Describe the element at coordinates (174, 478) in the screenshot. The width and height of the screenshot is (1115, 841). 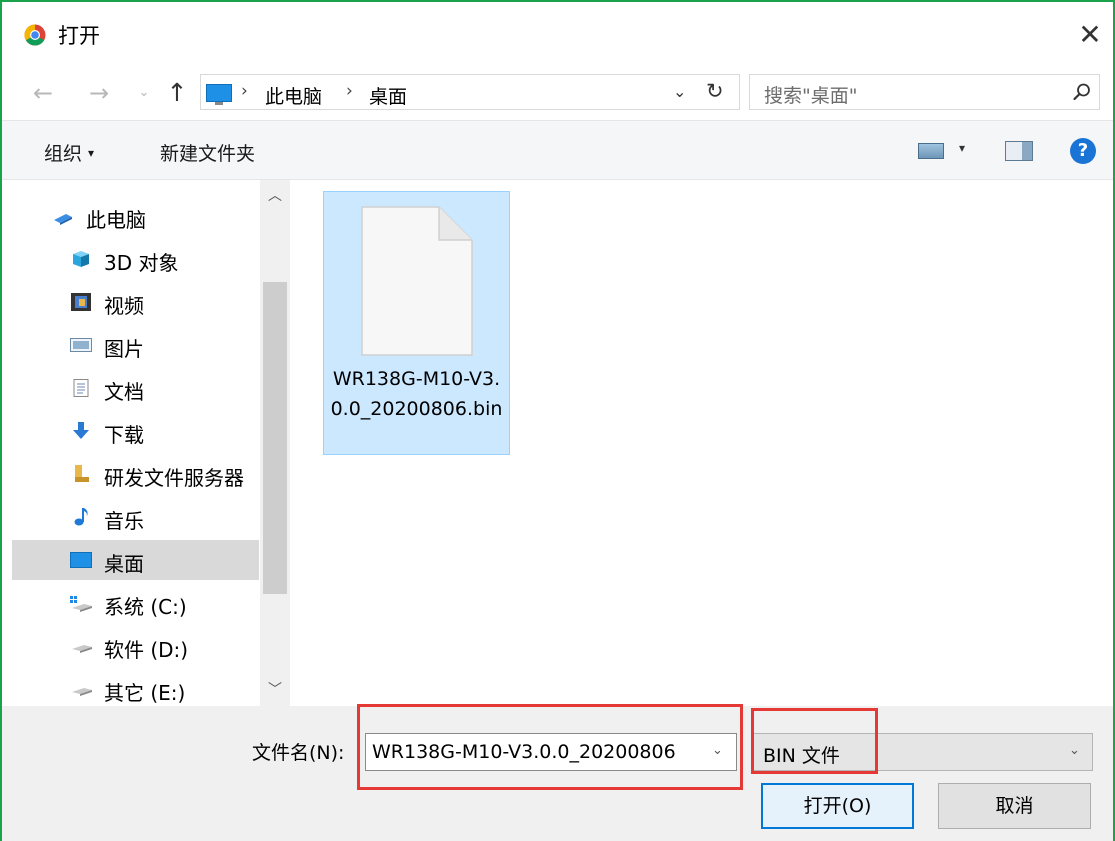
I see `nav-item-label: 研发文件服务器` at that location.